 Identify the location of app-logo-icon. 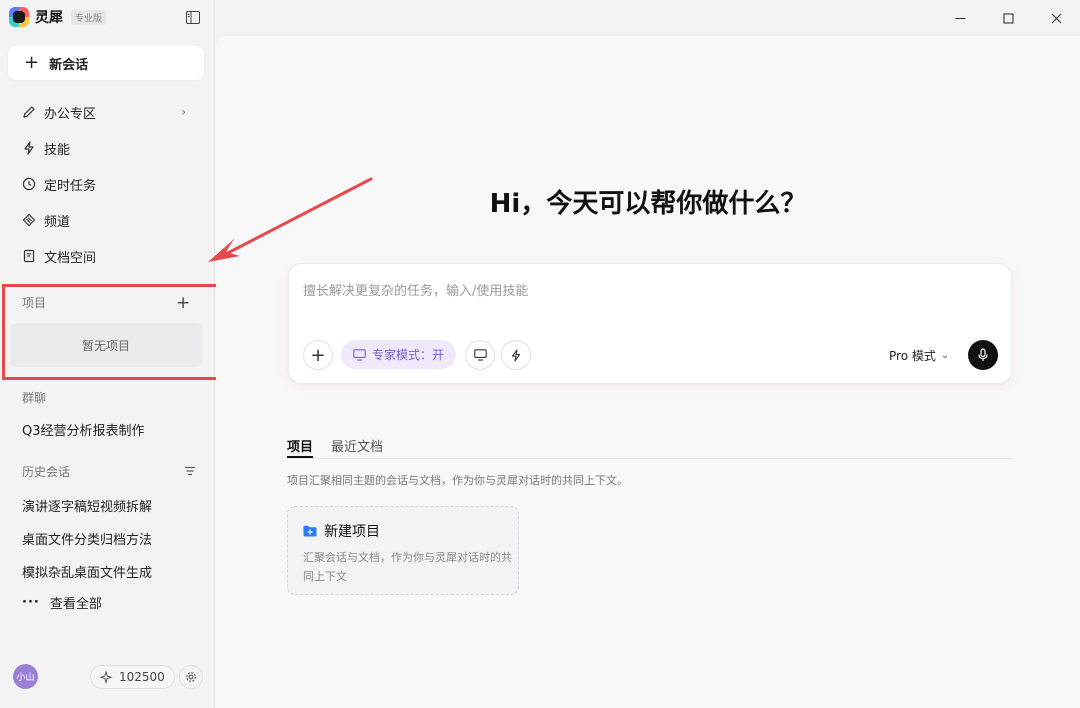
(19, 17).